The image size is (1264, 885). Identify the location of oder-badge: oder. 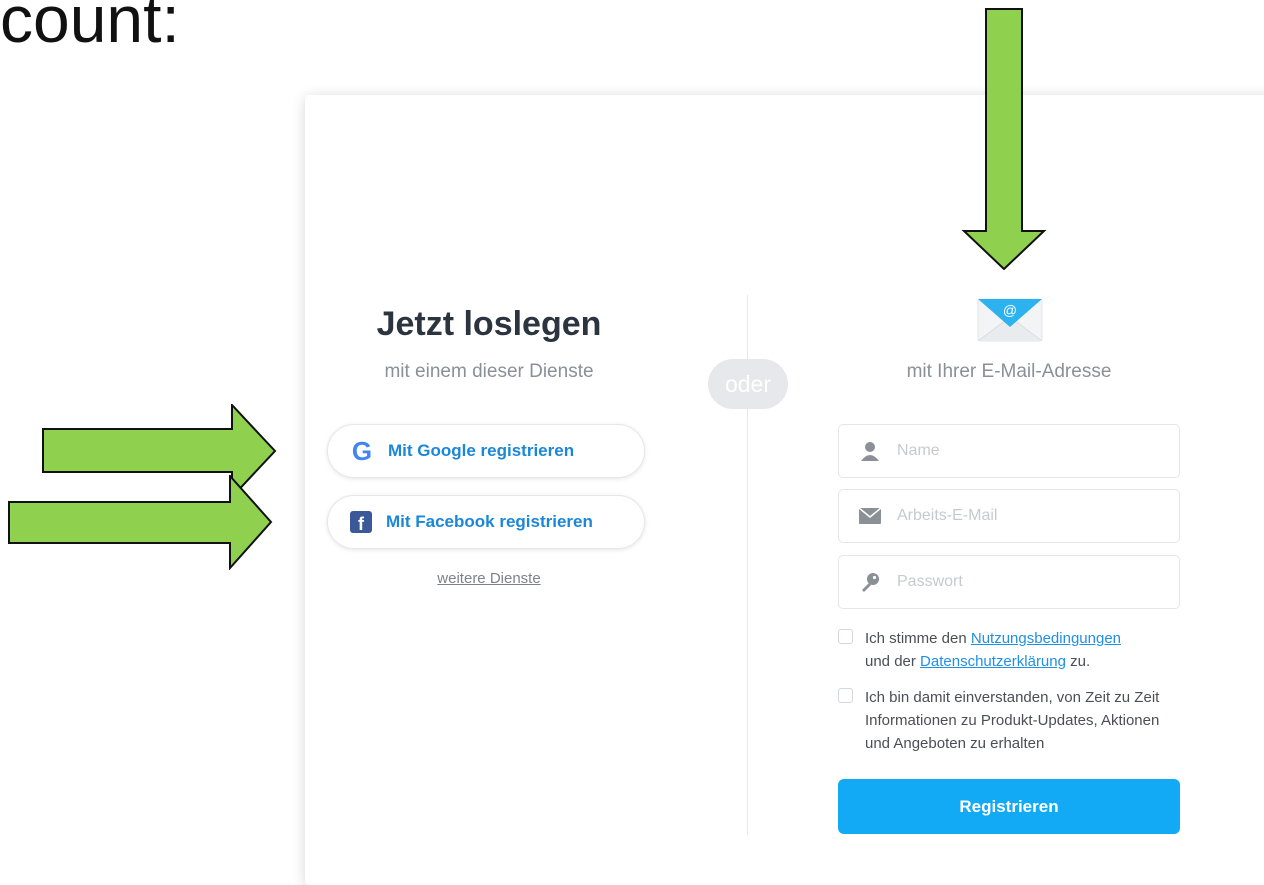
(748, 384).